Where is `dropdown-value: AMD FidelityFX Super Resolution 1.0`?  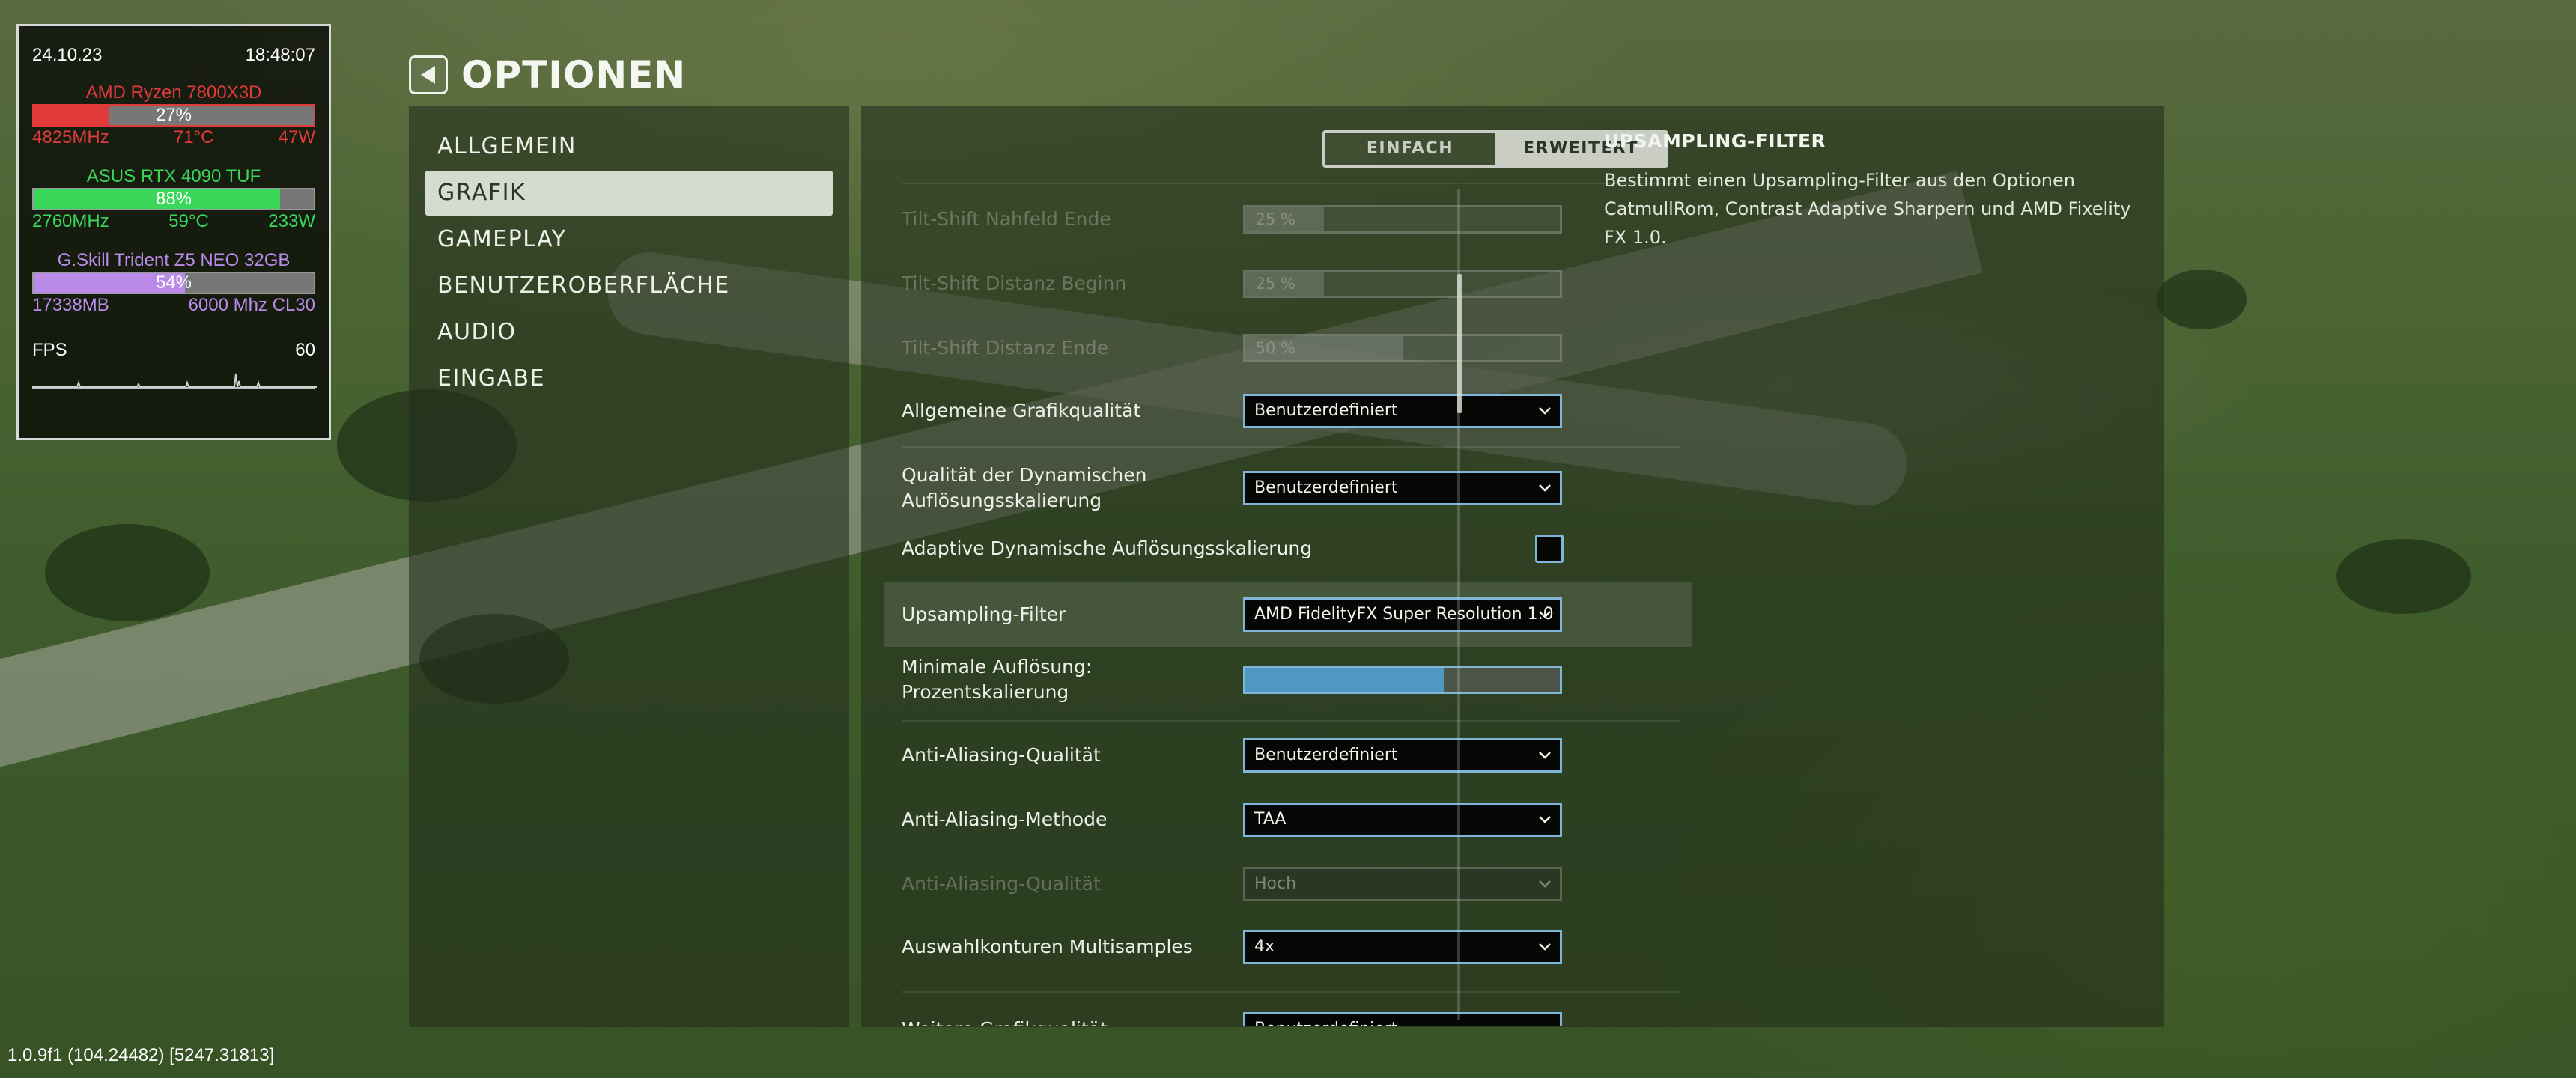
dropdown-value: AMD FidelityFX Super Resolution 1.0 is located at coordinates (1404, 614).